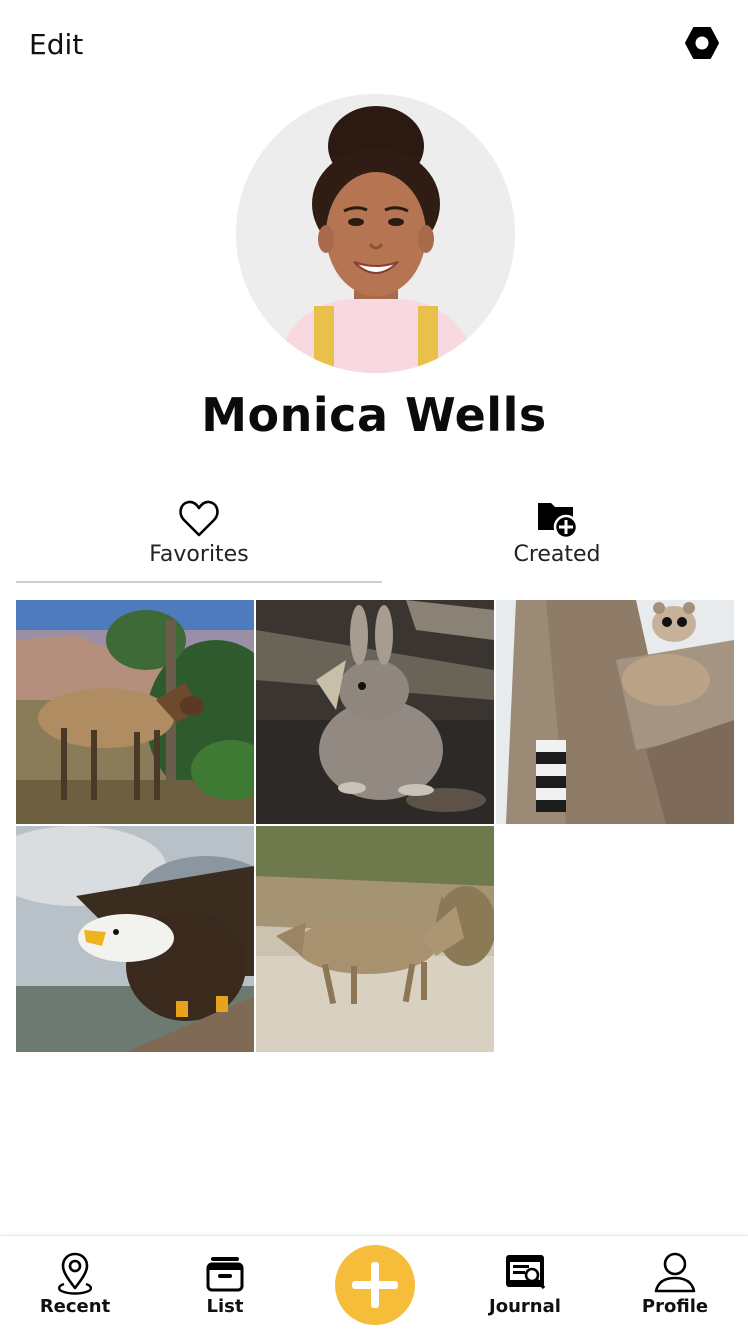 The image size is (748, 1330). What do you see at coordinates (199, 539) in the screenshot?
I see `tab-favorites: Favorites` at bounding box center [199, 539].